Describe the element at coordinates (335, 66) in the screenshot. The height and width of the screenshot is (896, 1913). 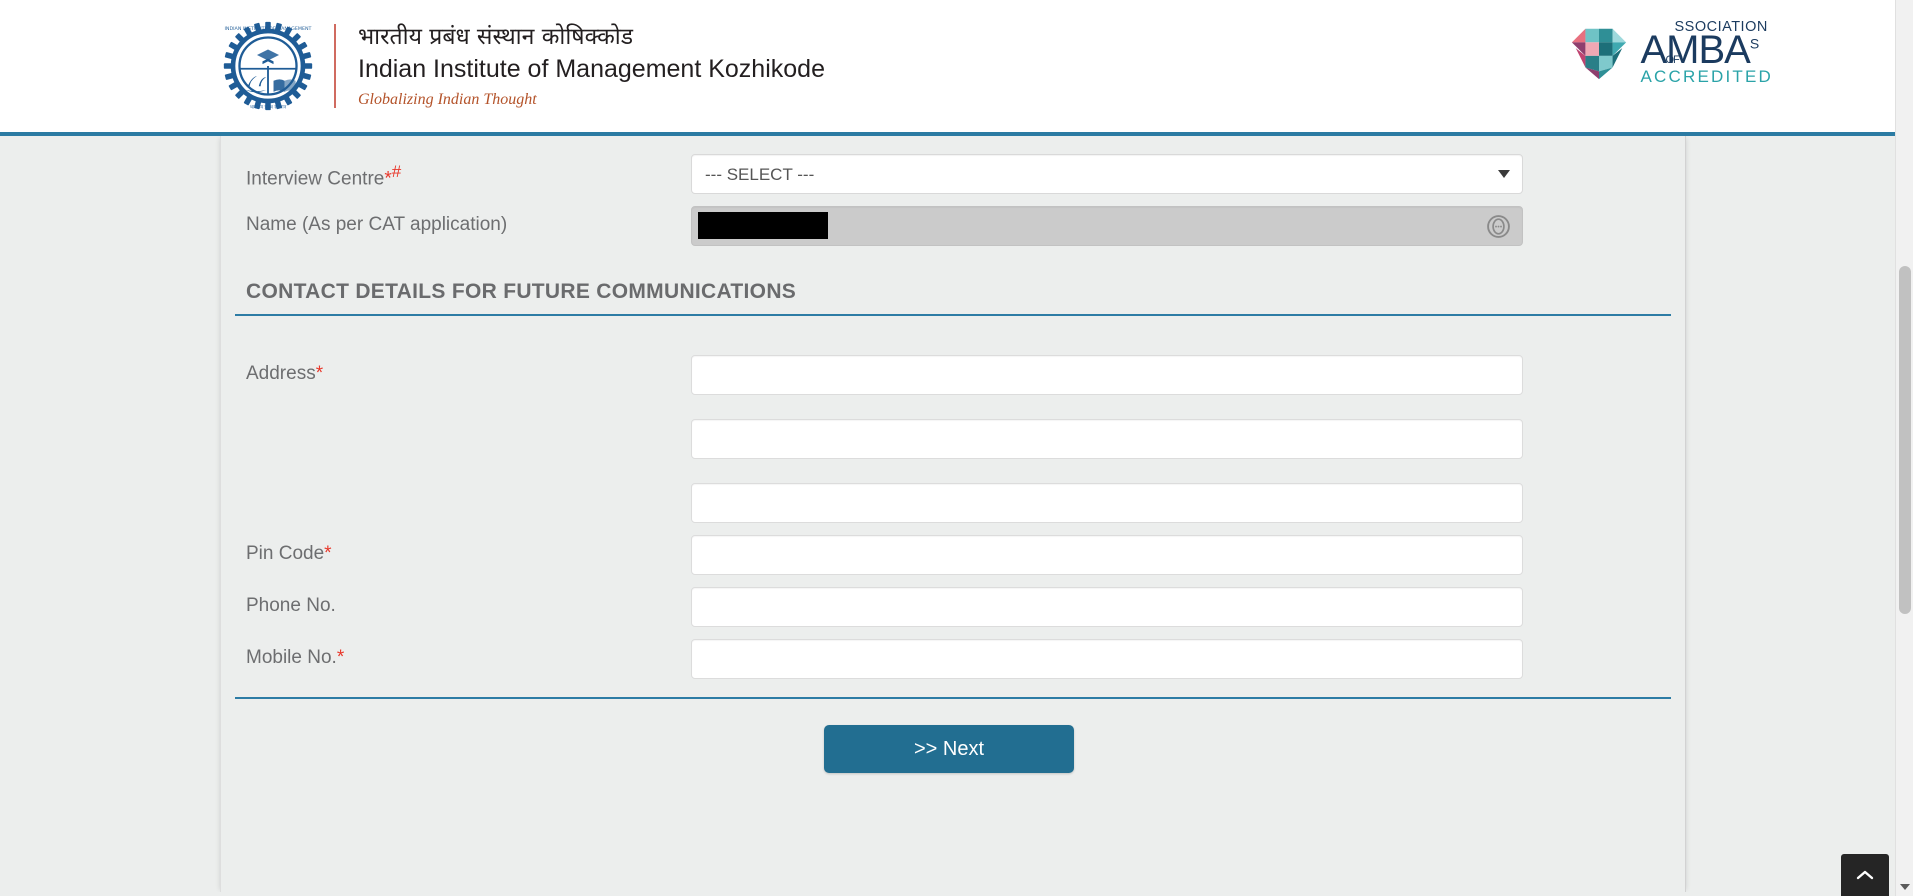
I see `brand-divider` at that location.